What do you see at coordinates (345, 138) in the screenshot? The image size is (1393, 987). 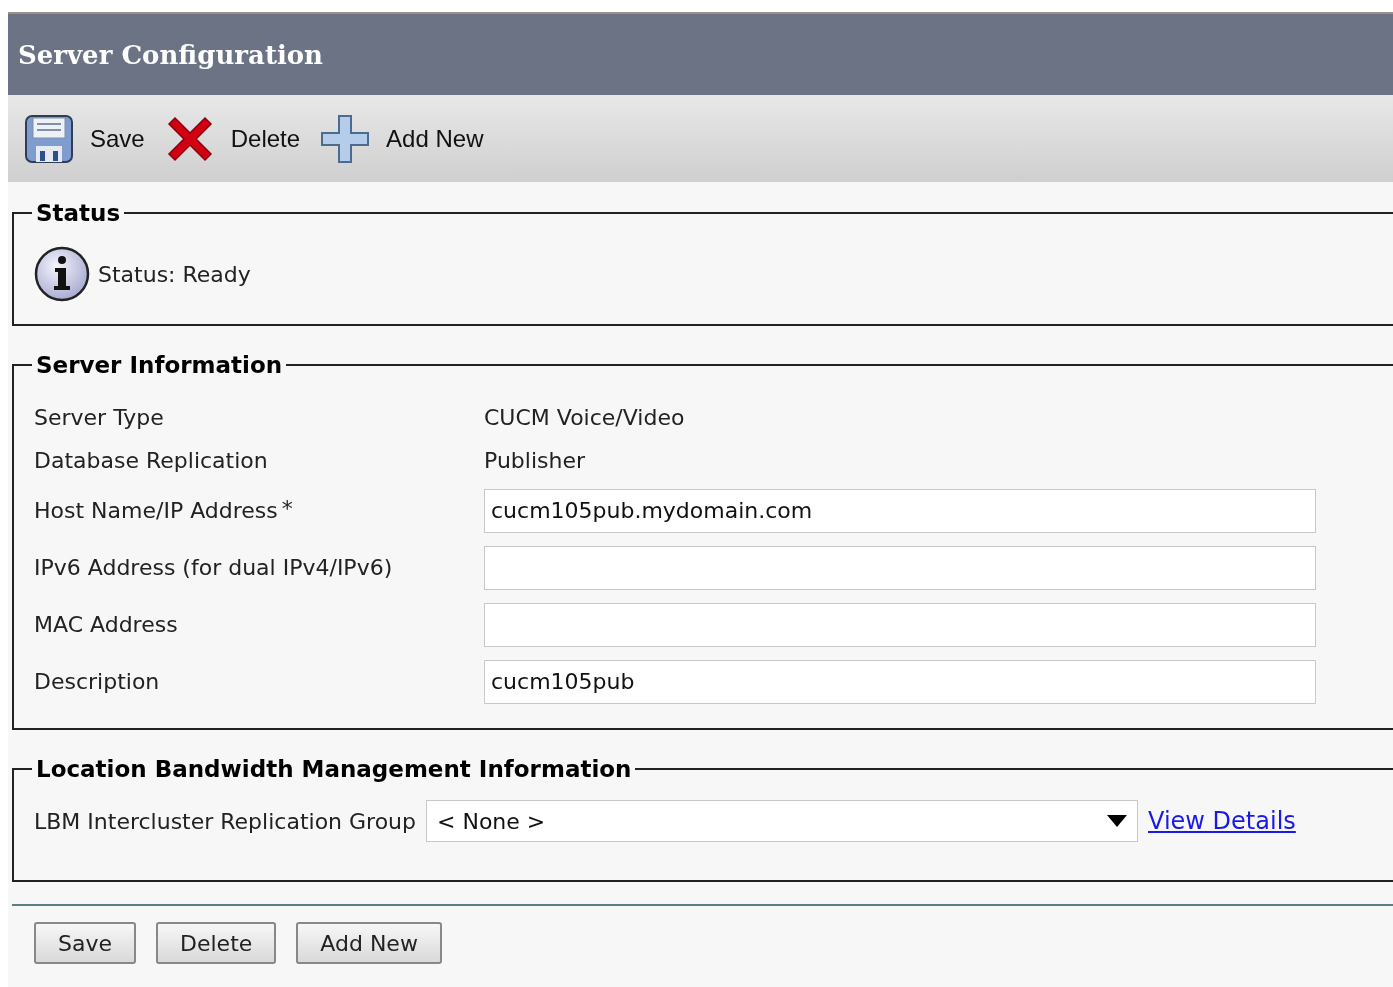 I see `plus-icon` at bounding box center [345, 138].